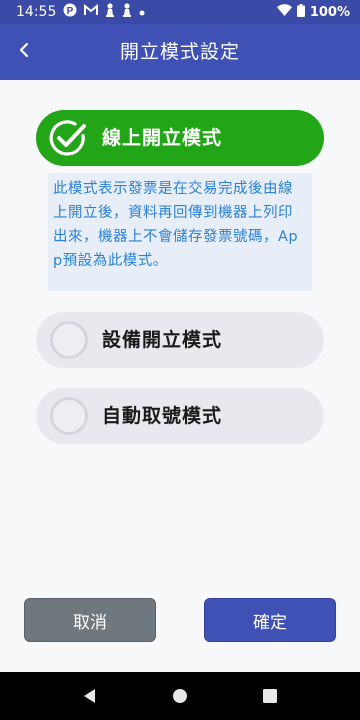  What do you see at coordinates (162, 340) in the screenshot?
I see `option-label: 設備開立模式` at bounding box center [162, 340].